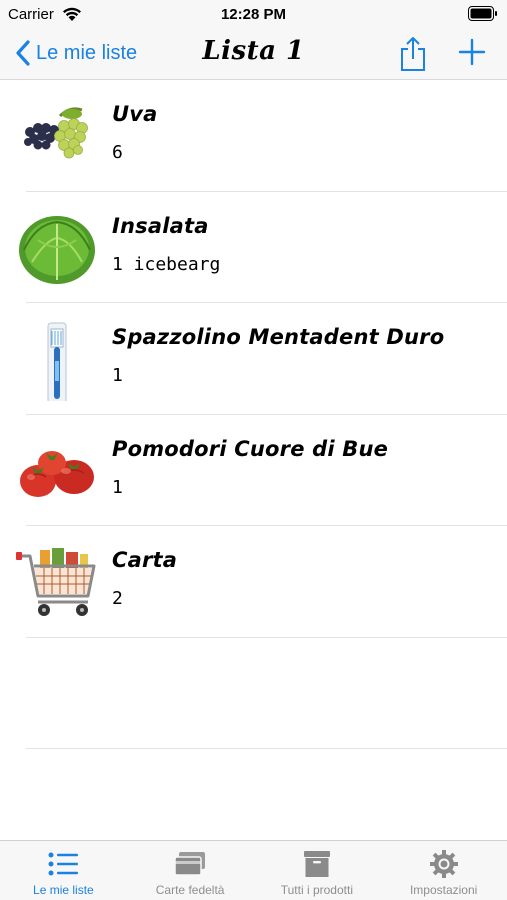  I want to click on tab-tutti-i-prodotti: Tutti i prodotti, so click(317, 870).